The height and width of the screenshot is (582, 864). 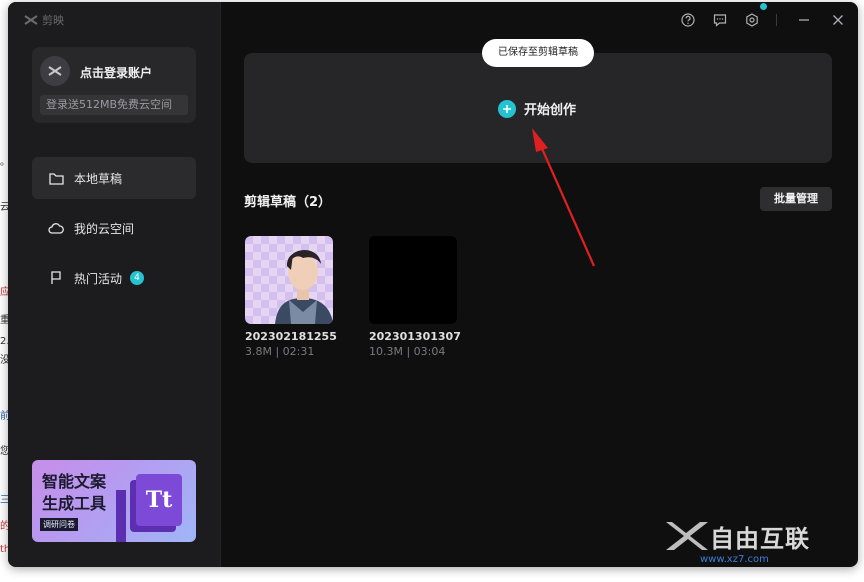 I want to click on watermark: 自由互联, so click(x=737, y=536).